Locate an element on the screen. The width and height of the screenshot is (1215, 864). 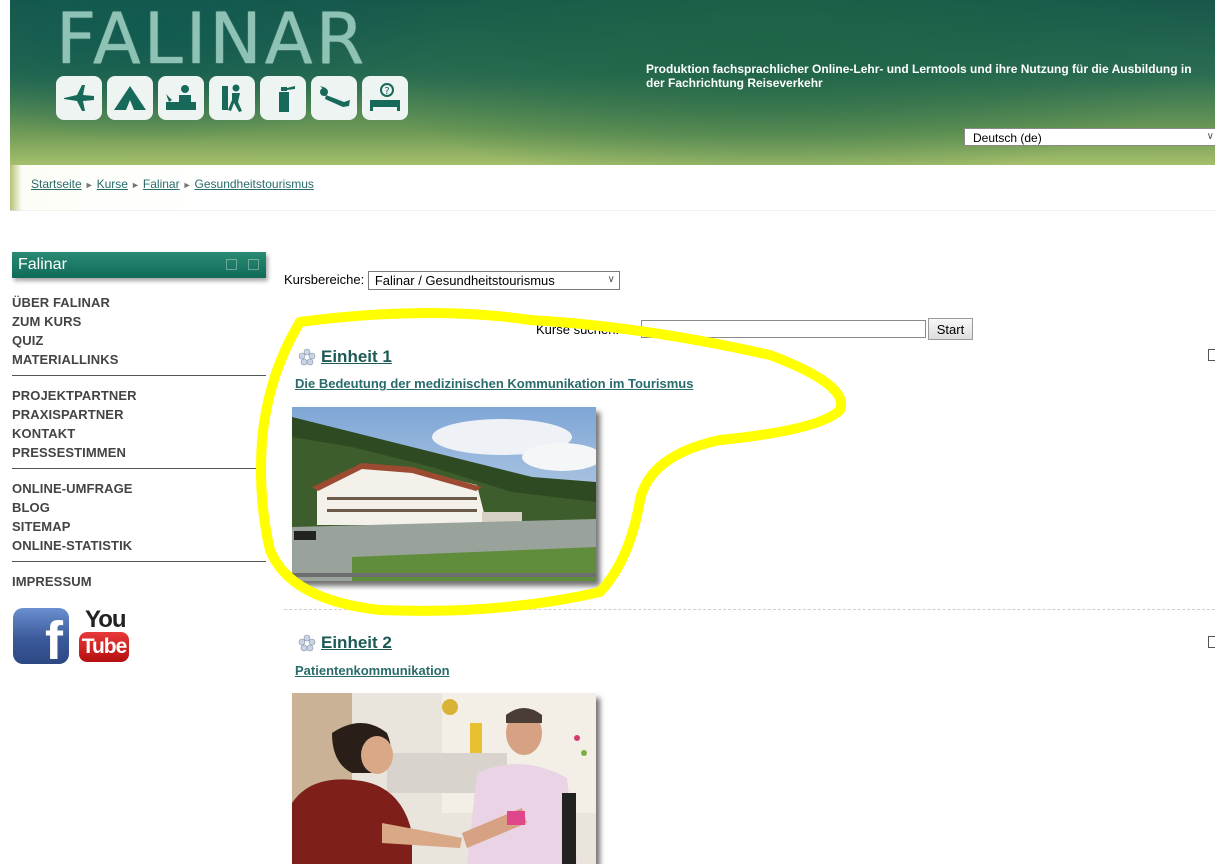
menu-item-online-umfrage: ONLINE-UMFRAGE is located at coordinates (139, 488).